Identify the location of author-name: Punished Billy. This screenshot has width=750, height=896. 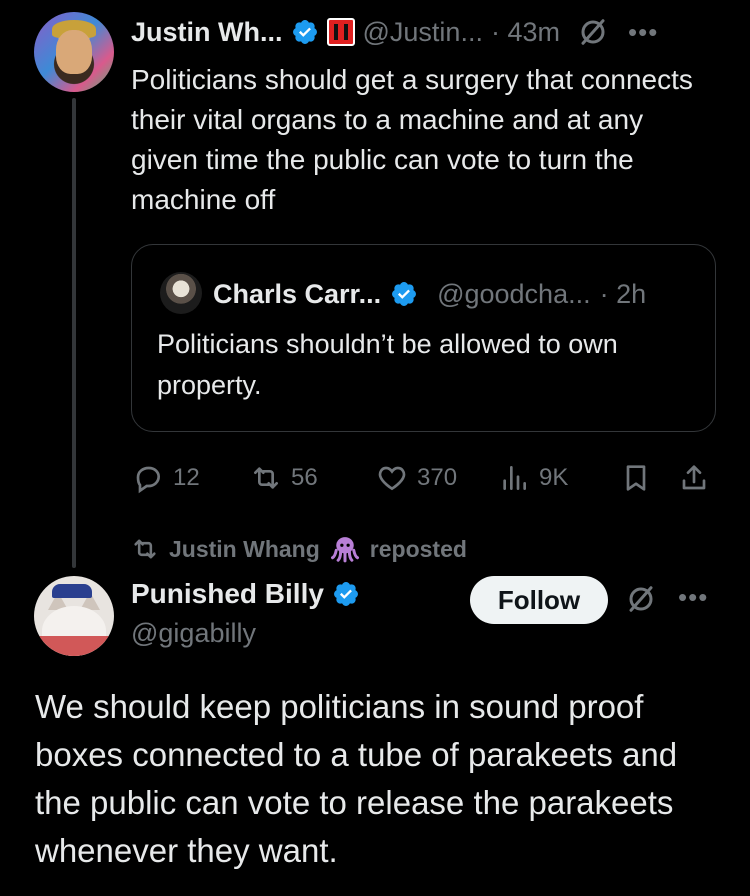
(227, 594).